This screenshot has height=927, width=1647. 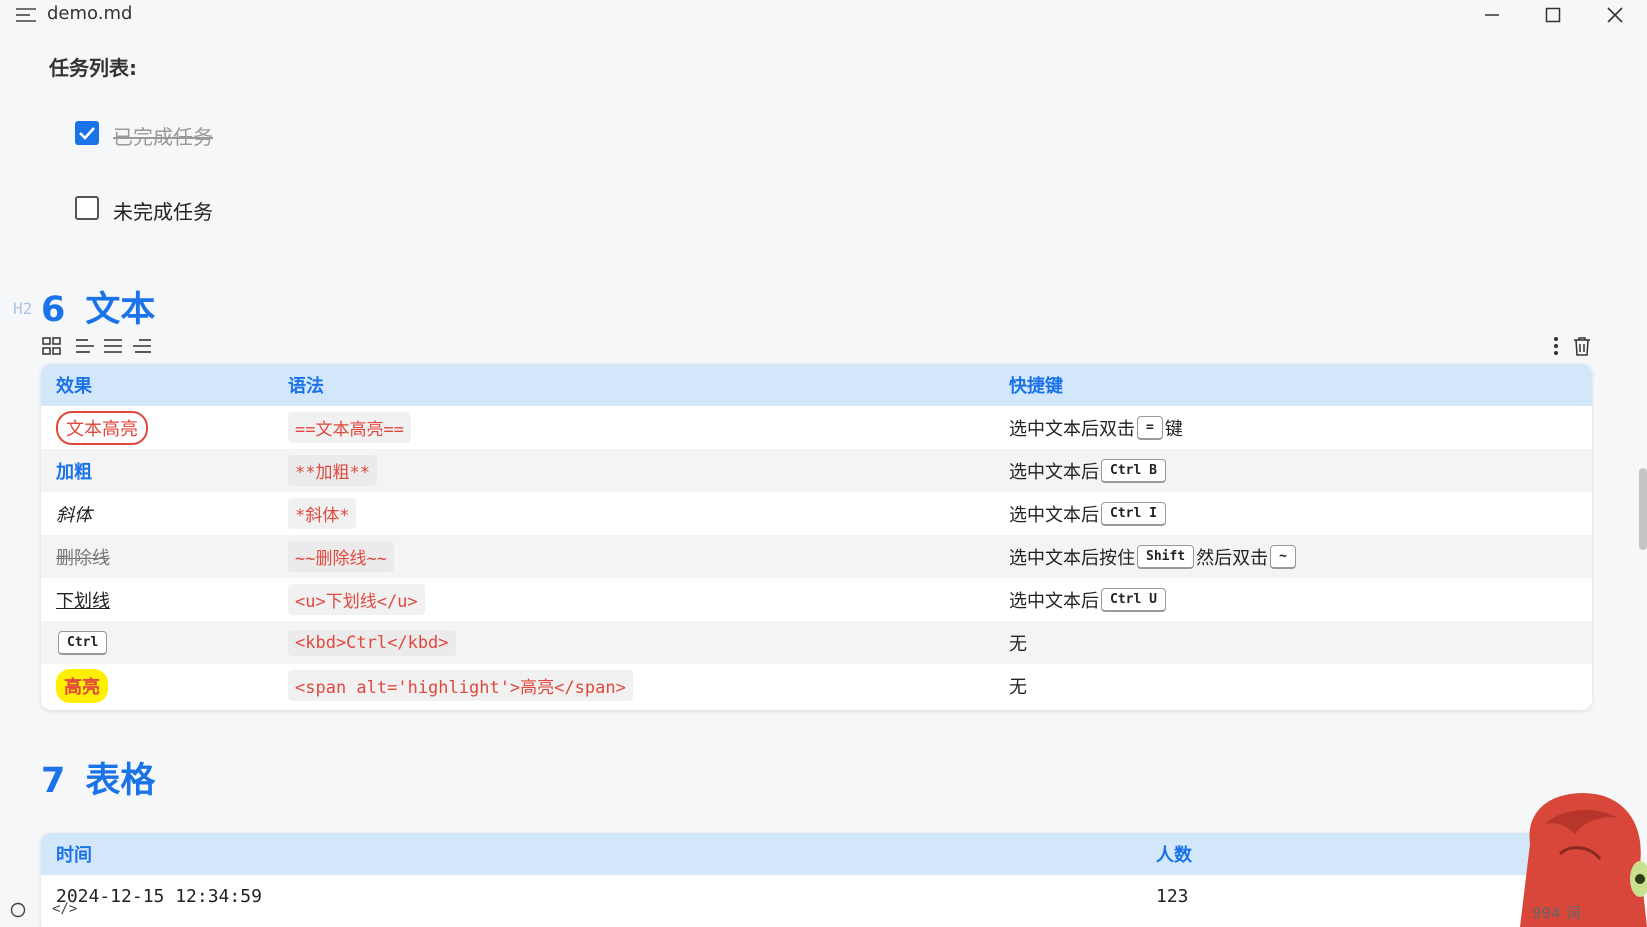 I want to click on table-cell: 选中文本后按住 Shift 然后双击 ~, so click(x=1153, y=556).